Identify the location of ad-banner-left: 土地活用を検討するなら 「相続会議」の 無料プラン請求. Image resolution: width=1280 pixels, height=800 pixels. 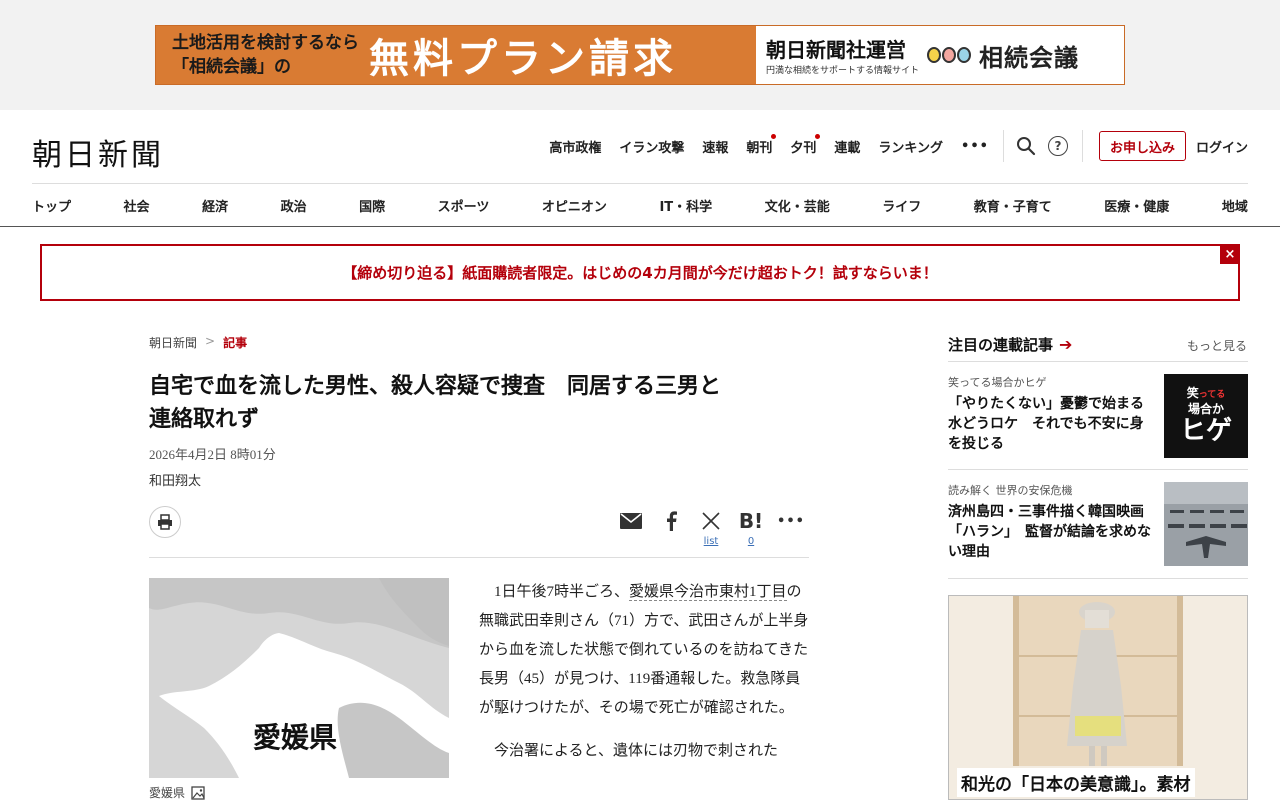
(456, 55).